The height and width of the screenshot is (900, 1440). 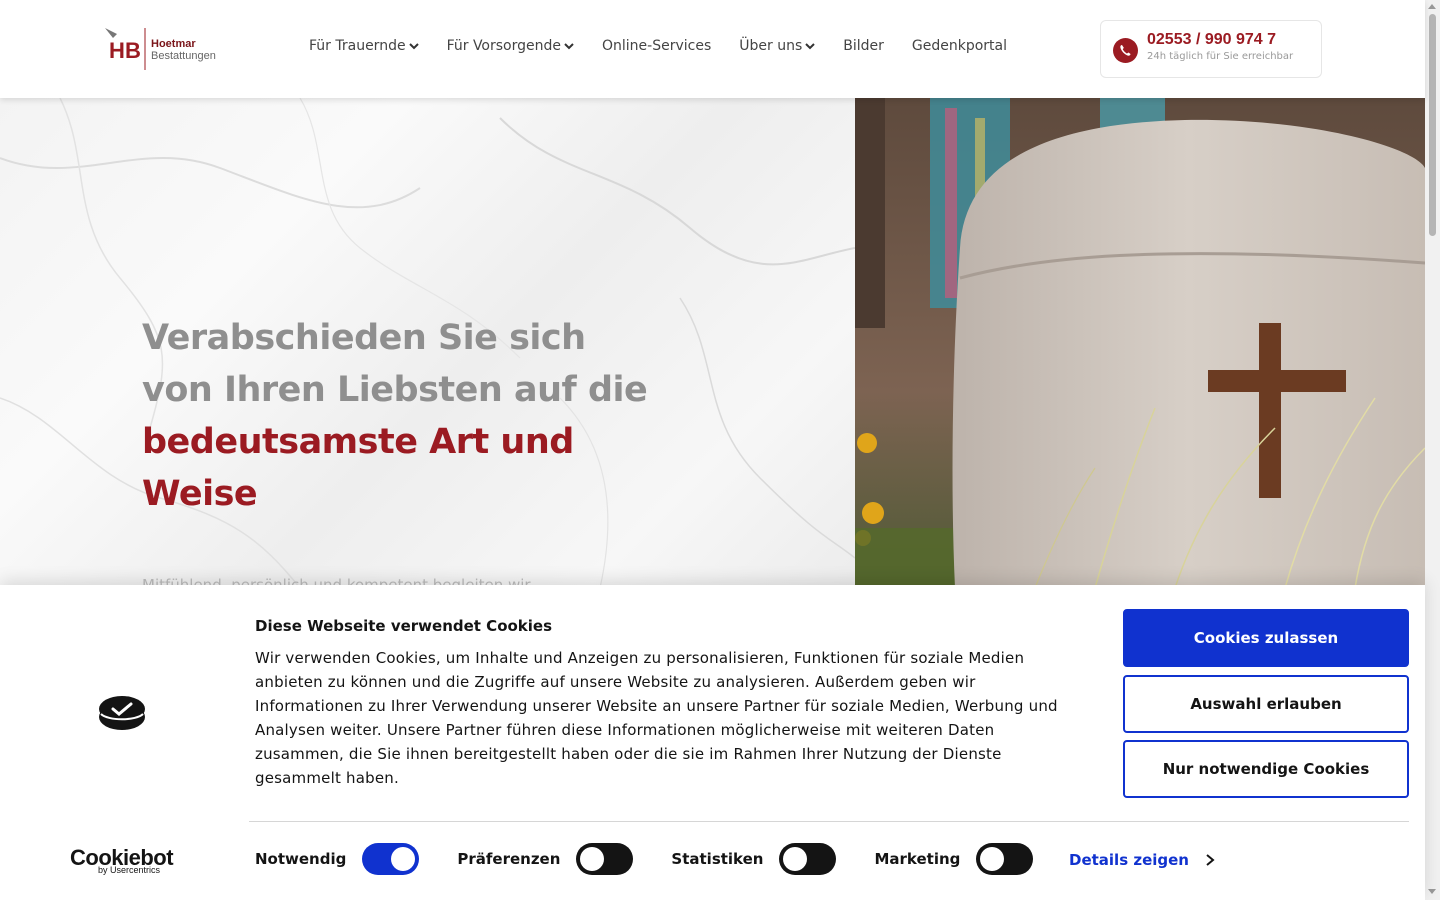 What do you see at coordinates (1125, 50) in the screenshot?
I see `phone-icon` at bounding box center [1125, 50].